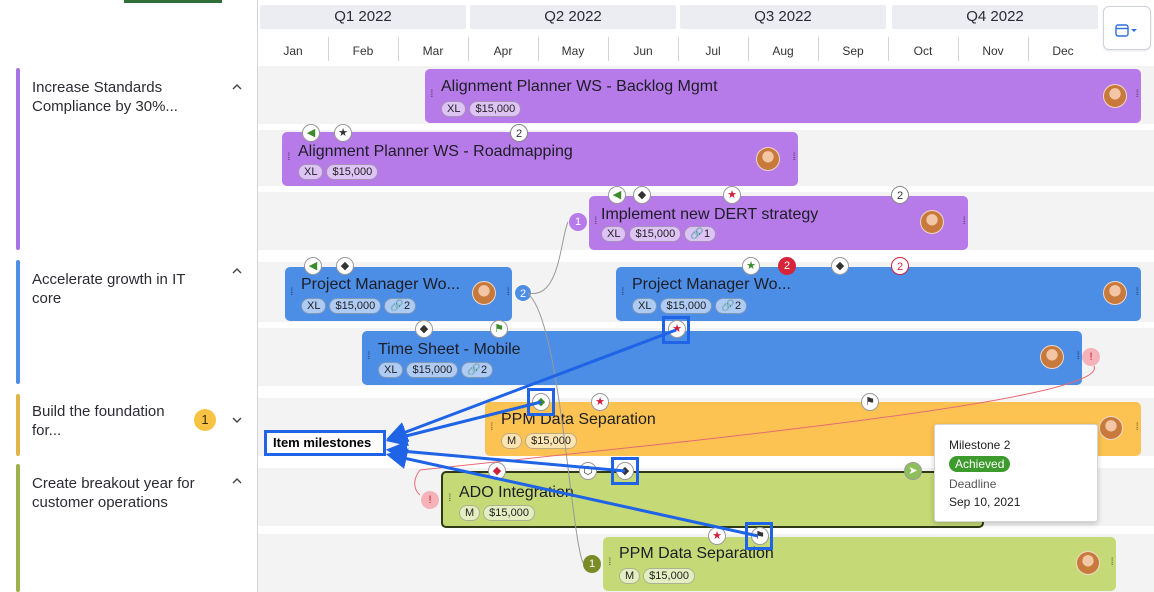  I want to click on goal-row: Accelerate growth in IT core, so click(136, 323).